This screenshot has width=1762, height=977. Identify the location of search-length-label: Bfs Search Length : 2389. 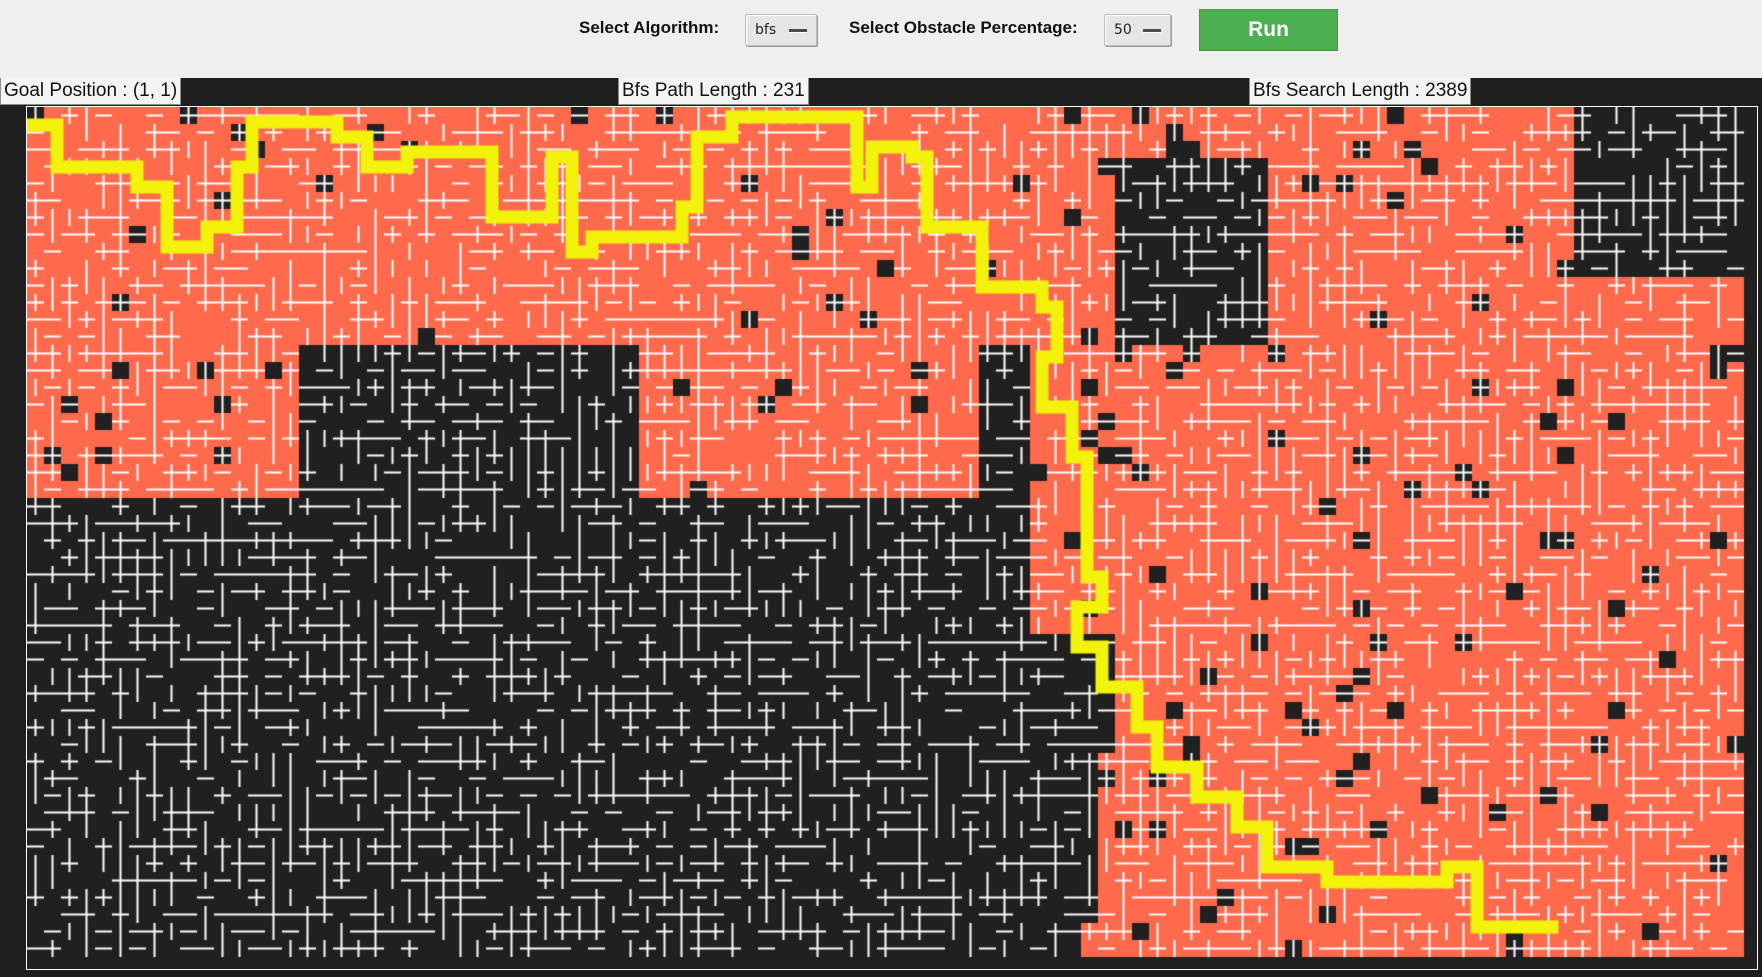
(1360, 91).